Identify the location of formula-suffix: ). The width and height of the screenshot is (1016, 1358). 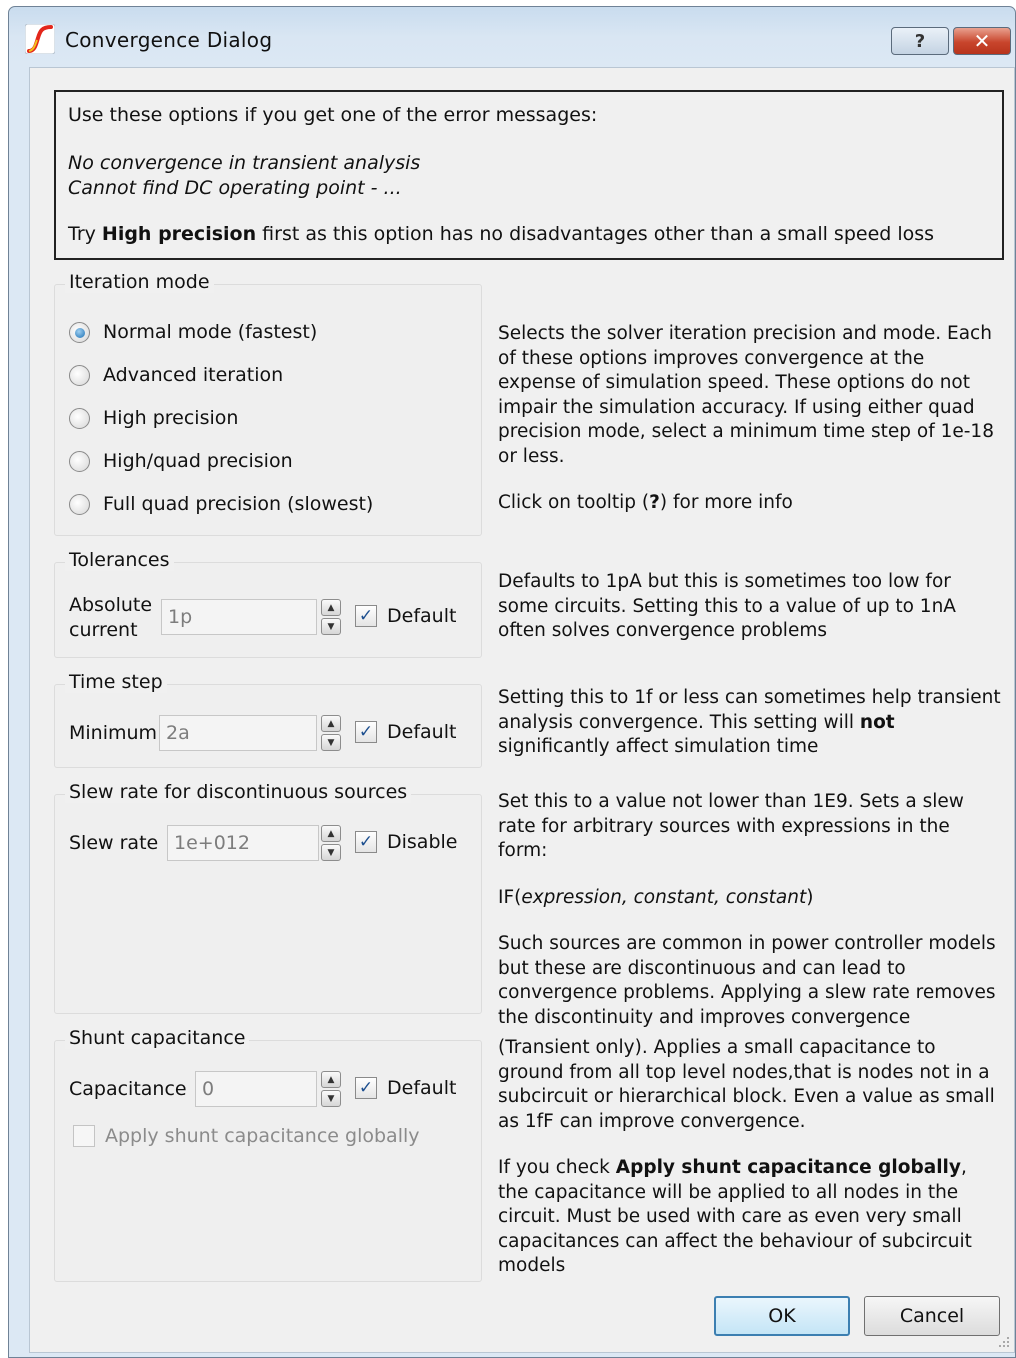
(810, 897).